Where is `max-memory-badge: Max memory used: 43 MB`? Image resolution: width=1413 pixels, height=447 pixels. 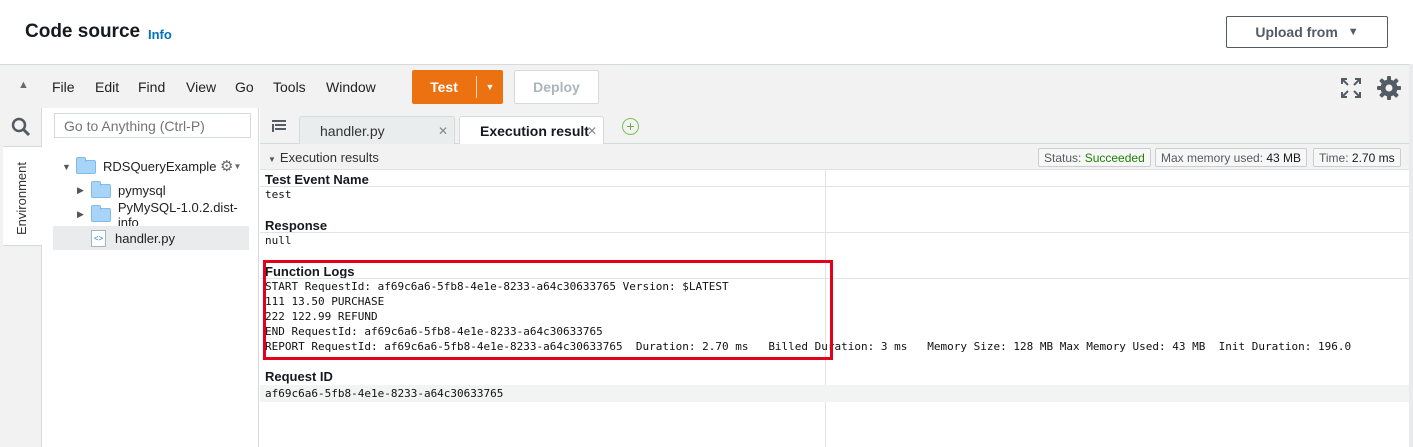
max-memory-badge: Max memory used: 43 MB is located at coordinates (1231, 157).